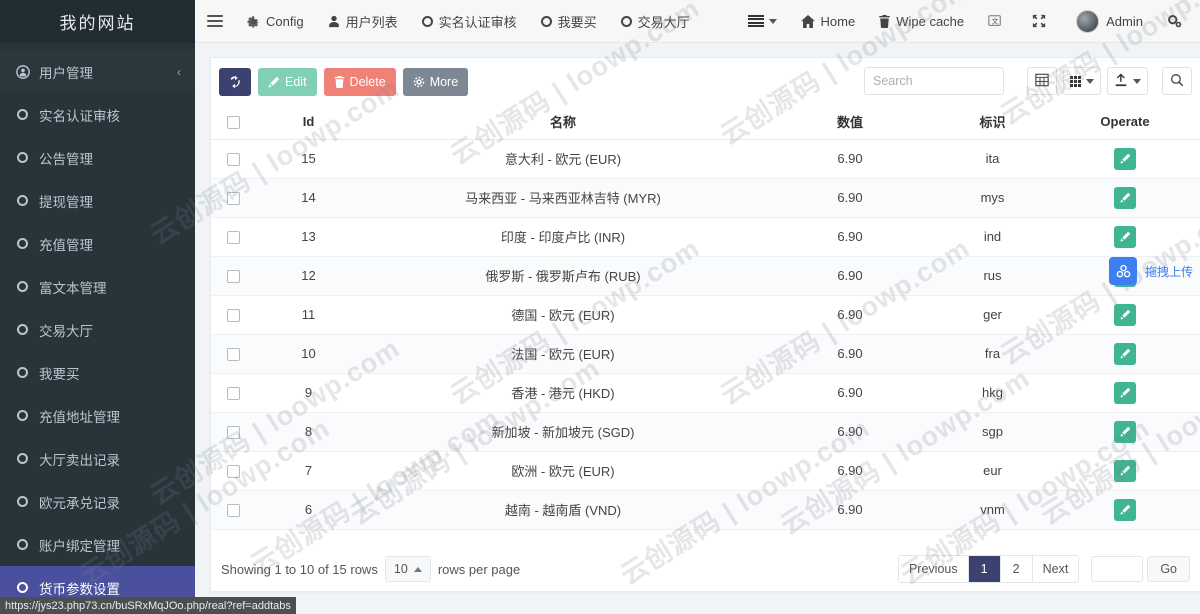 The height and width of the screenshot is (614, 1200). Describe the element at coordinates (705, 159) in the screenshot. I see `table-row: 15 意大利 - 欧元 (EUR) 6.90 ita` at that location.